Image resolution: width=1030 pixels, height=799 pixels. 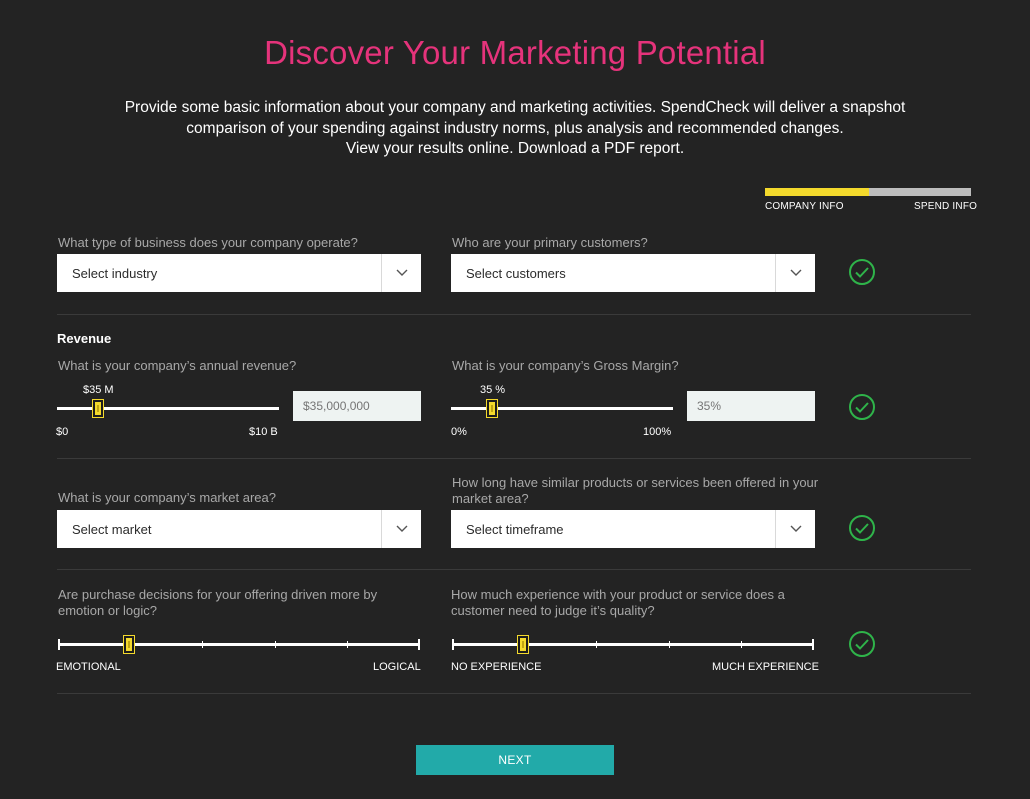 What do you see at coordinates (817, 192) in the screenshot?
I see `progress-complete` at bounding box center [817, 192].